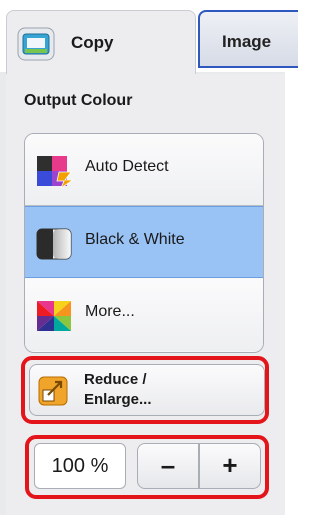 The height and width of the screenshot is (515, 320). Describe the element at coordinates (55, 244) in the screenshot. I see `black-white-icon` at that location.